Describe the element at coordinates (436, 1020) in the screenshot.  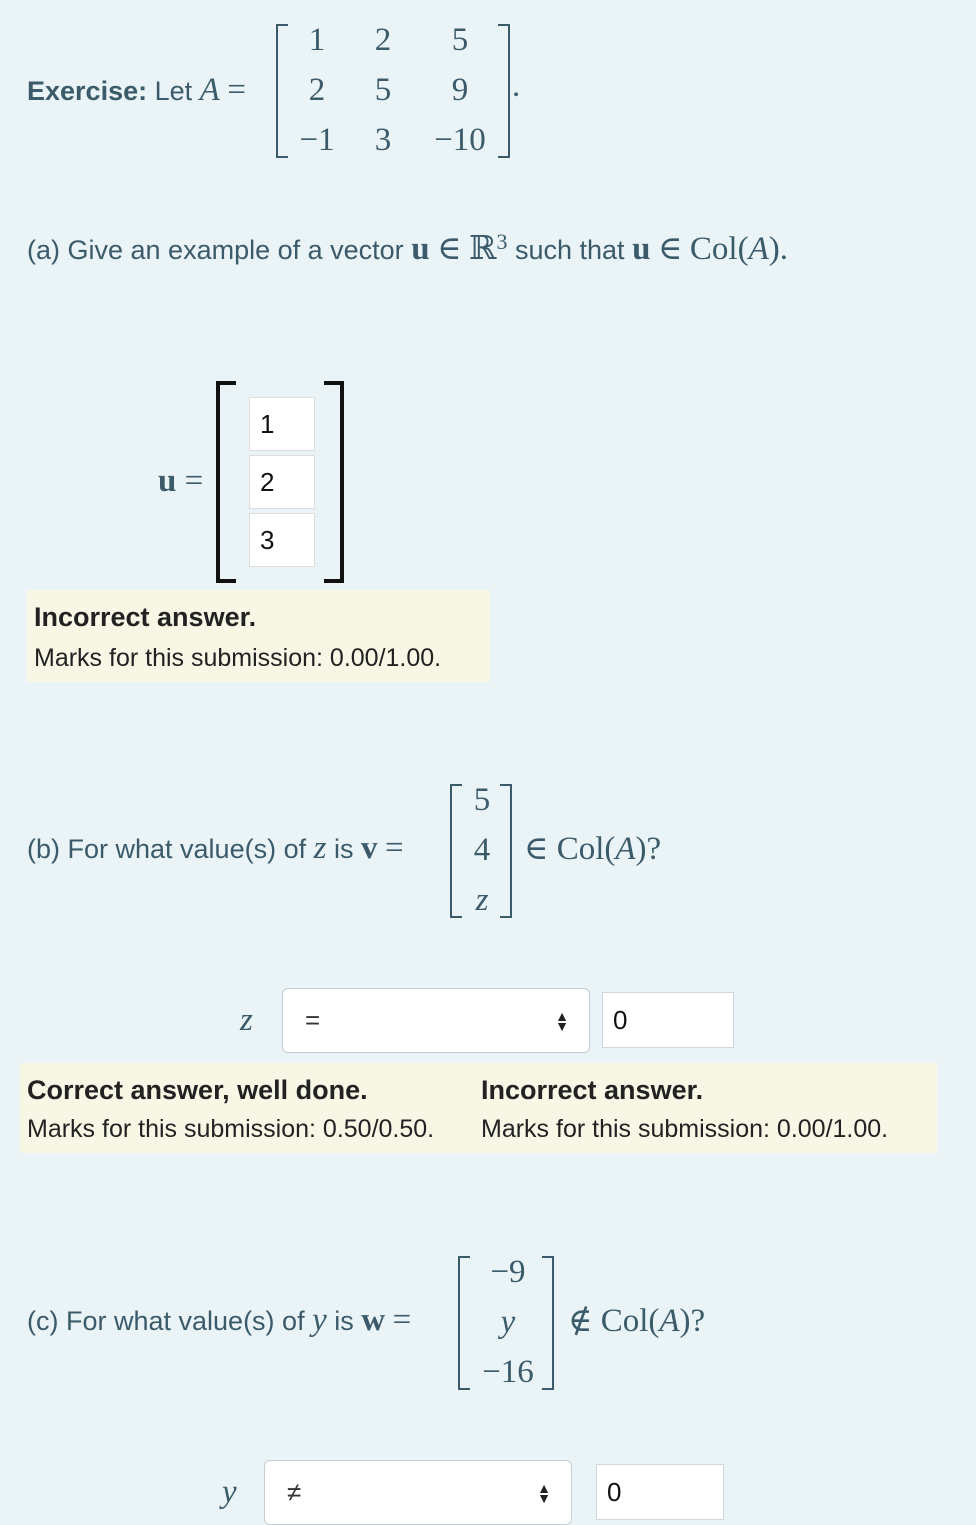
I see `relation-select-b: = ▲ ▼` at that location.